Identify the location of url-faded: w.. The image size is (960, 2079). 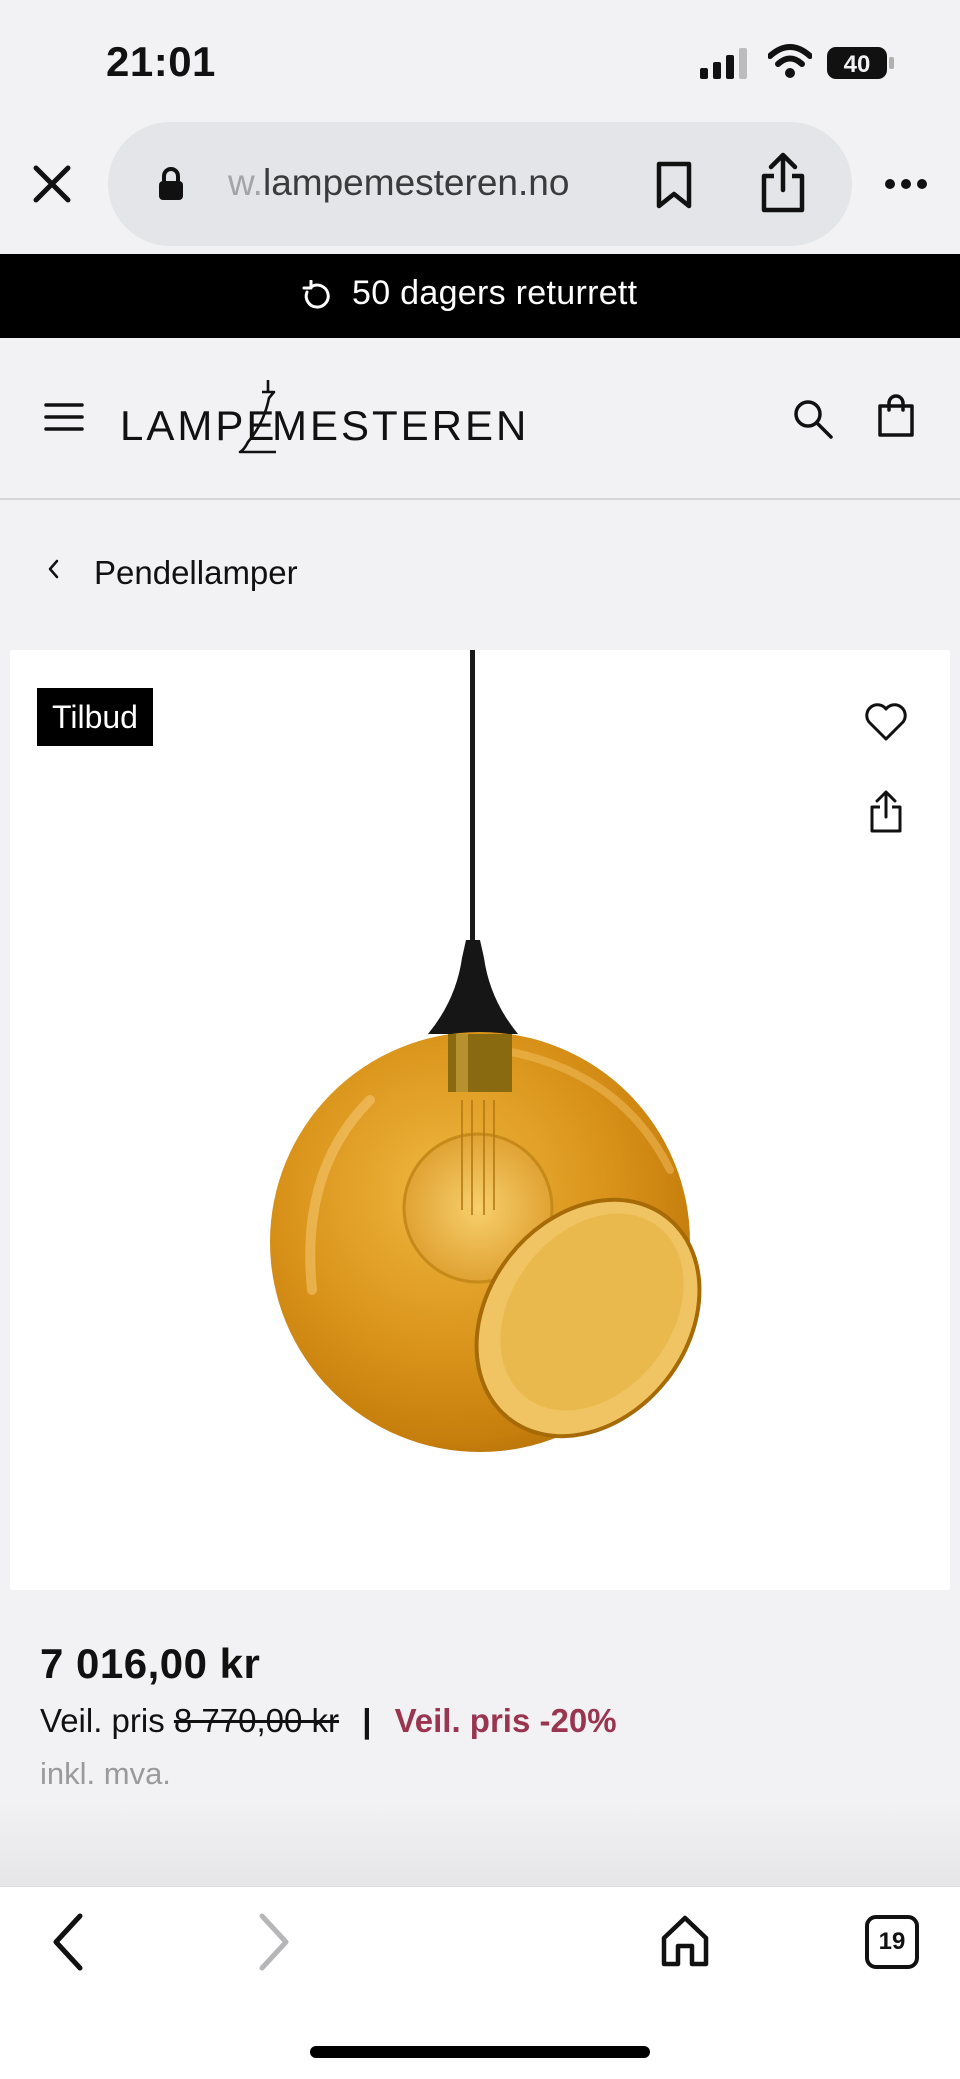
(245, 182).